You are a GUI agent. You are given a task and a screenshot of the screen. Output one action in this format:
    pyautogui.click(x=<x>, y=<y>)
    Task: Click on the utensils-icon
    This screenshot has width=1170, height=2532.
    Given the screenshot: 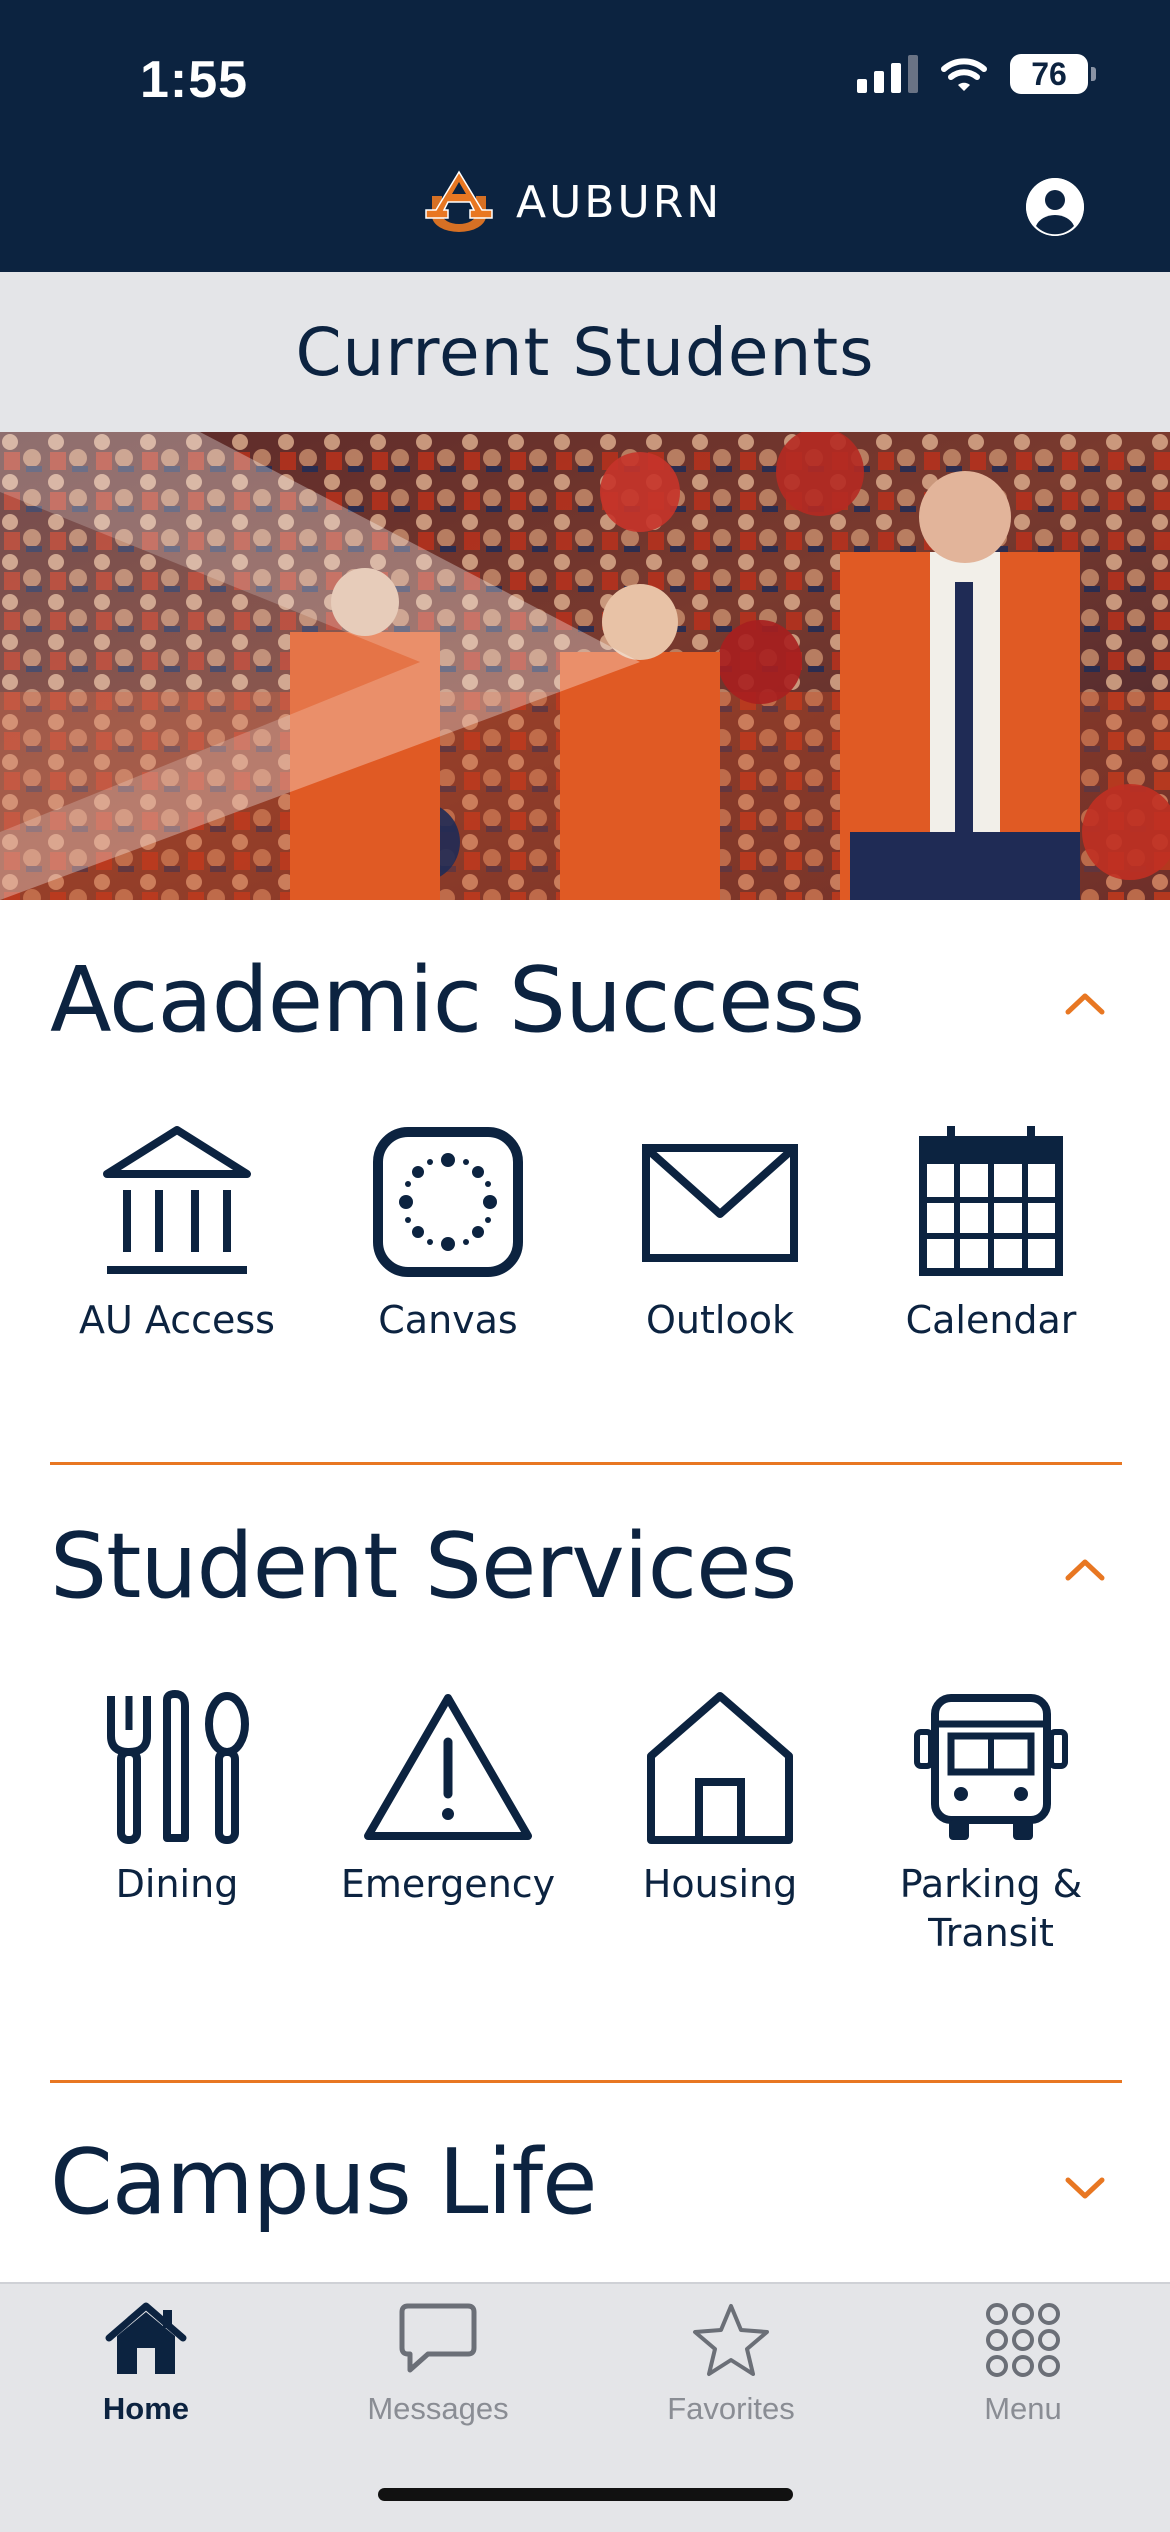 What is the action you would take?
    pyautogui.click(x=178, y=1767)
    